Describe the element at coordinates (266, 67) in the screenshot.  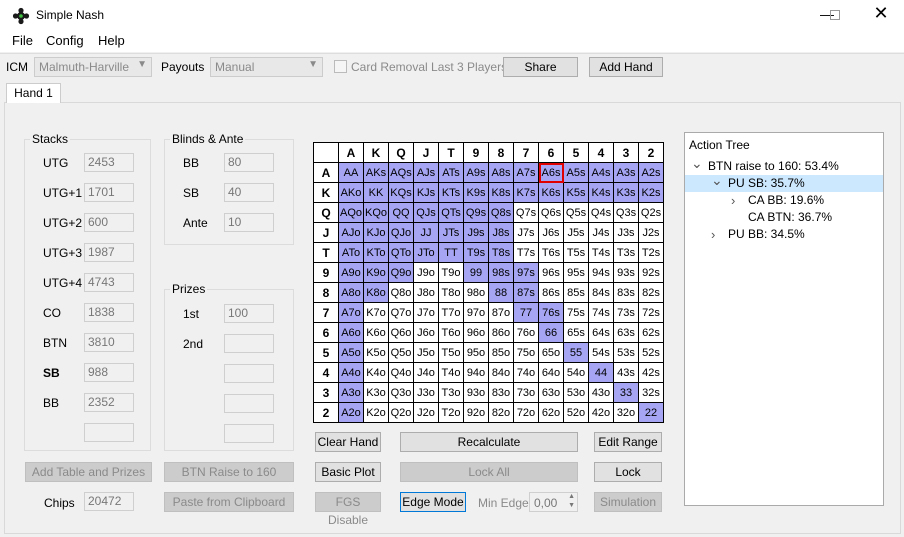
I see `payouts-select: Manual ▼` at that location.